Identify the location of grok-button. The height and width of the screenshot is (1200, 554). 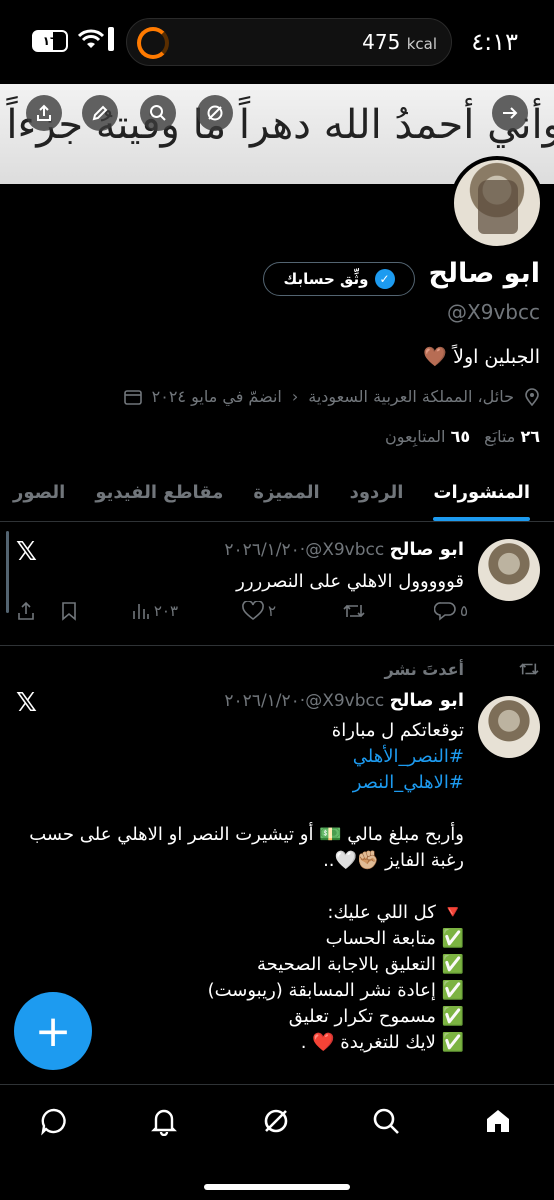
(215, 113).